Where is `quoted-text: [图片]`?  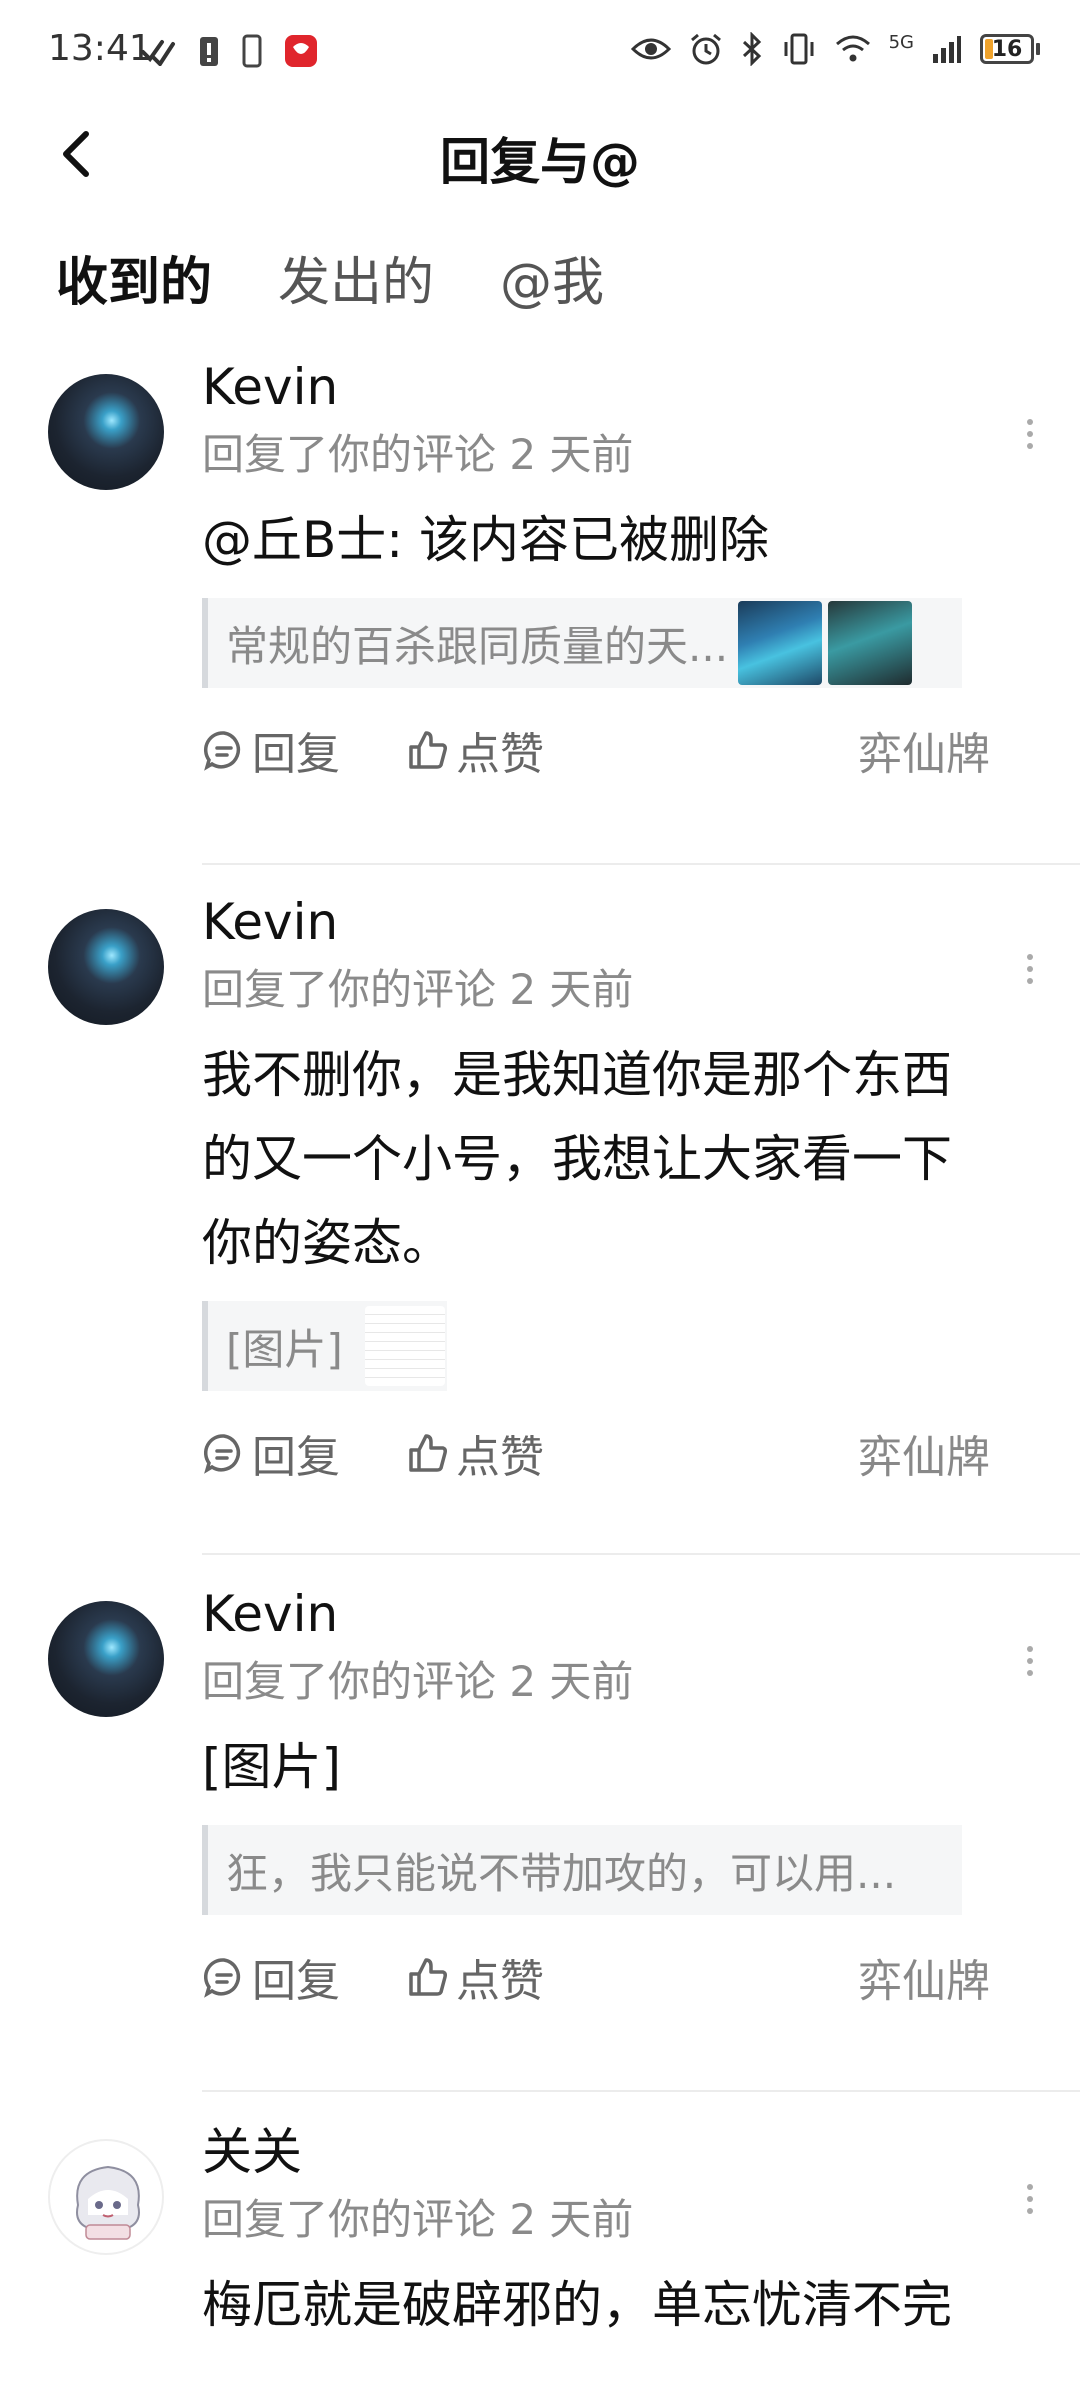 quoted-text: [图片] is located at coordinates (284, 1349).